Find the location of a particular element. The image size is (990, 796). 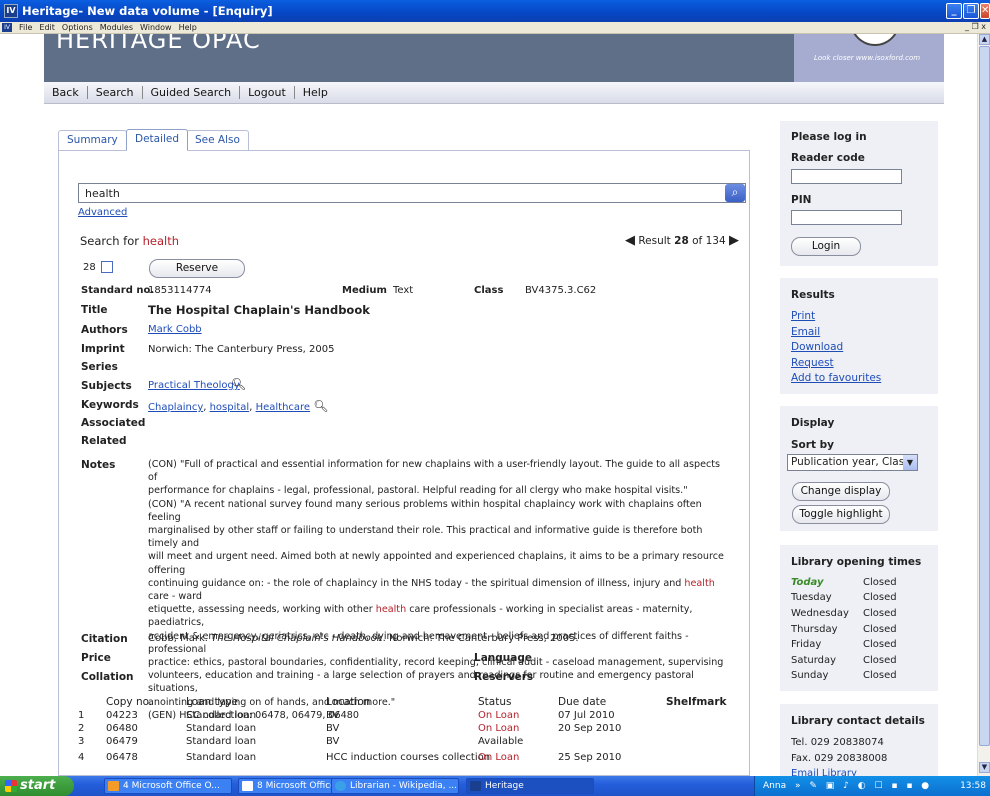

collation-label: Collation is located at coordinates (107, 677).